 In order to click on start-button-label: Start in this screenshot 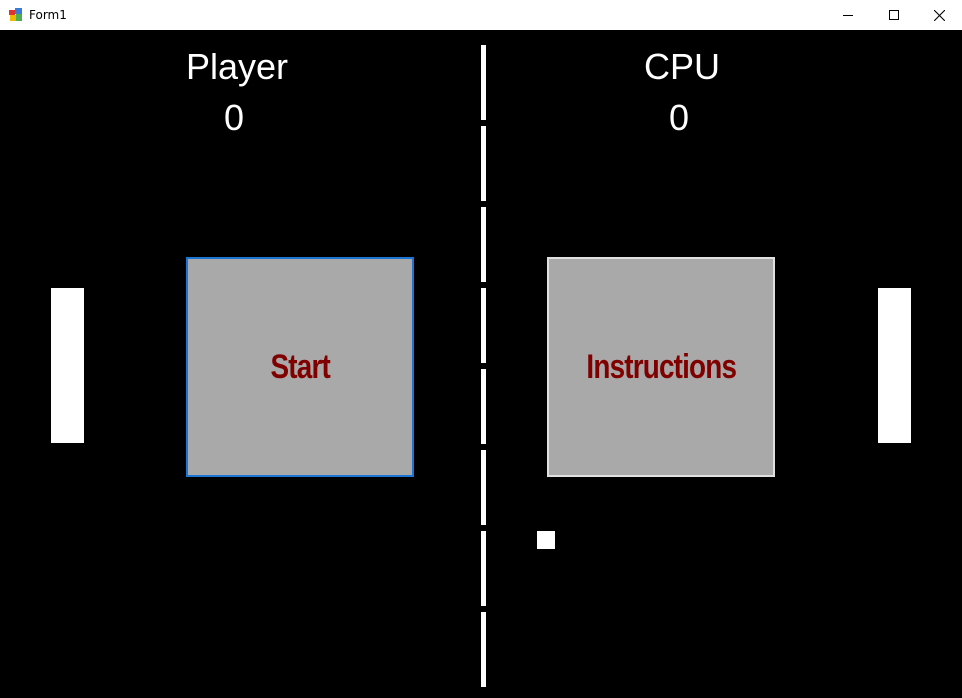, I will do `click(300, 366)`.